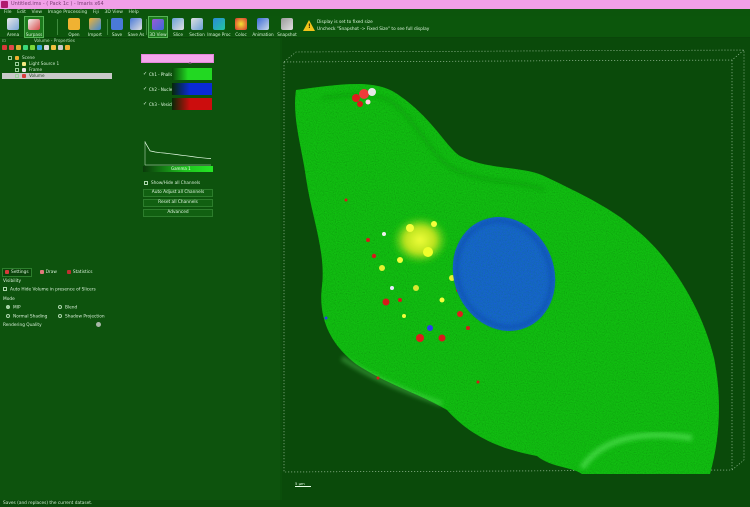 This screenshot has height=507, width=750. Describe the element at coordinates (420, 240) in the screenshot. I see `golgi-cluster` at that location.